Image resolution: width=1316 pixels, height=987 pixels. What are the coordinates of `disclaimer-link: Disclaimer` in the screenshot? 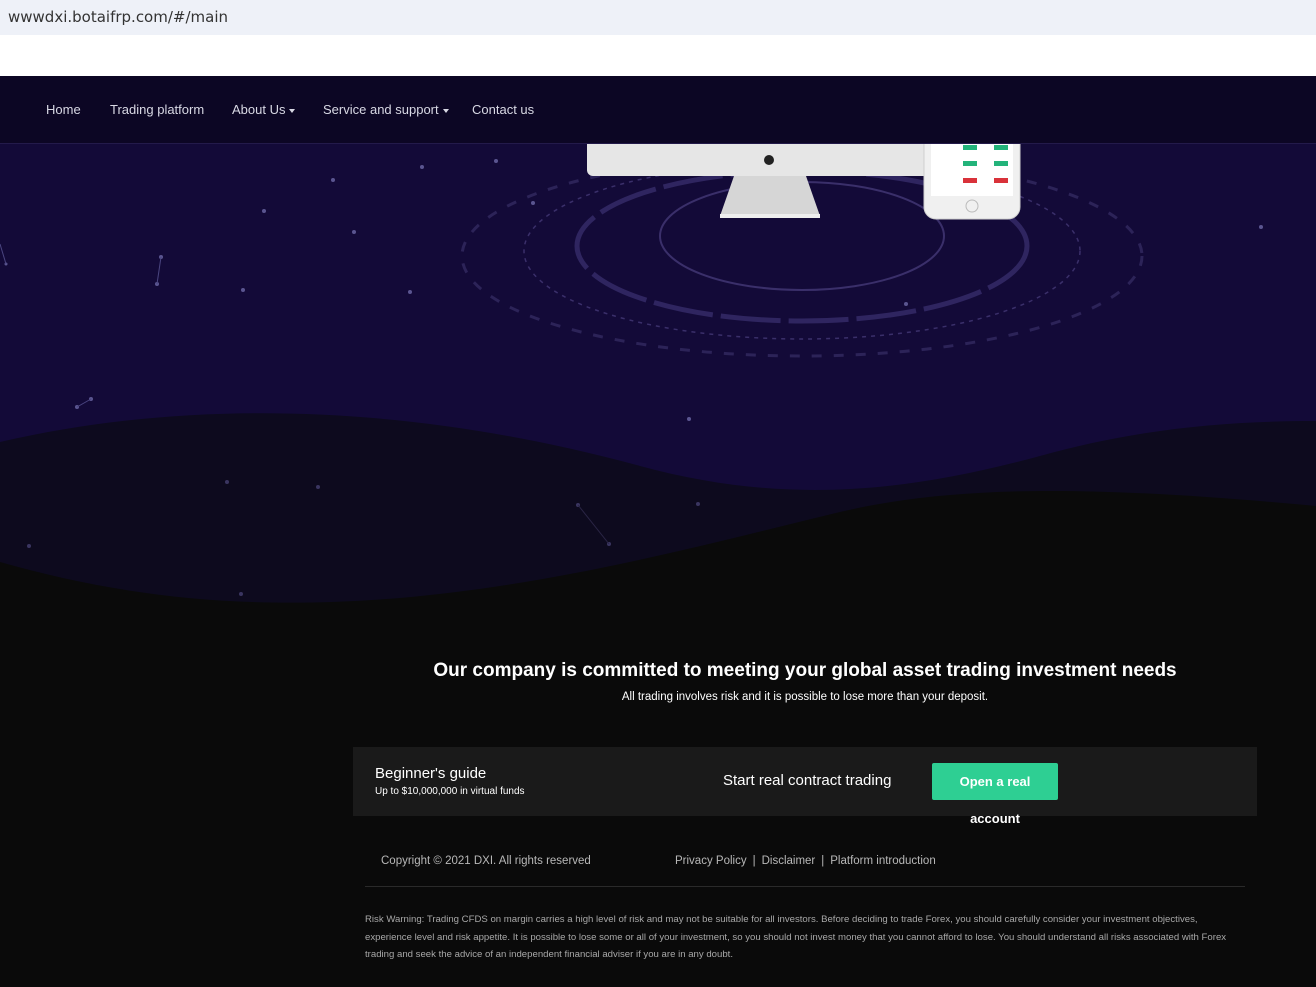 It's located at (789, 861).